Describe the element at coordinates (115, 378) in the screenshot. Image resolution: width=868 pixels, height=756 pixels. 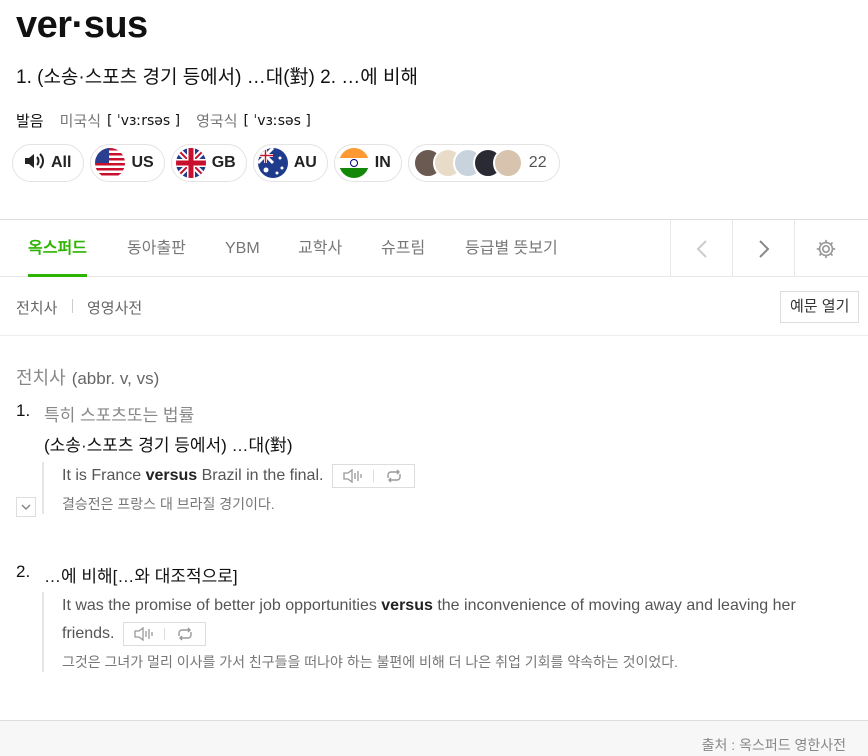
I see `abbreviation: (abbr. v, vs)` at that location.